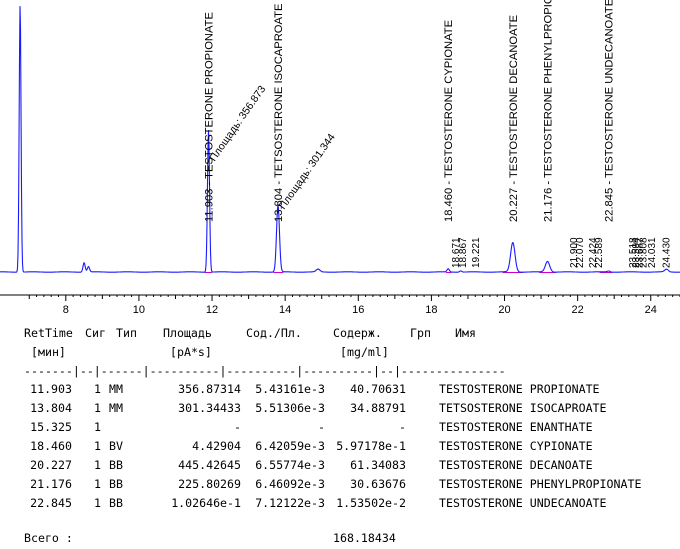  Describe the element at coordinates (212, 310) in the screenshot. I see `x-tick-label: 12` at that location.